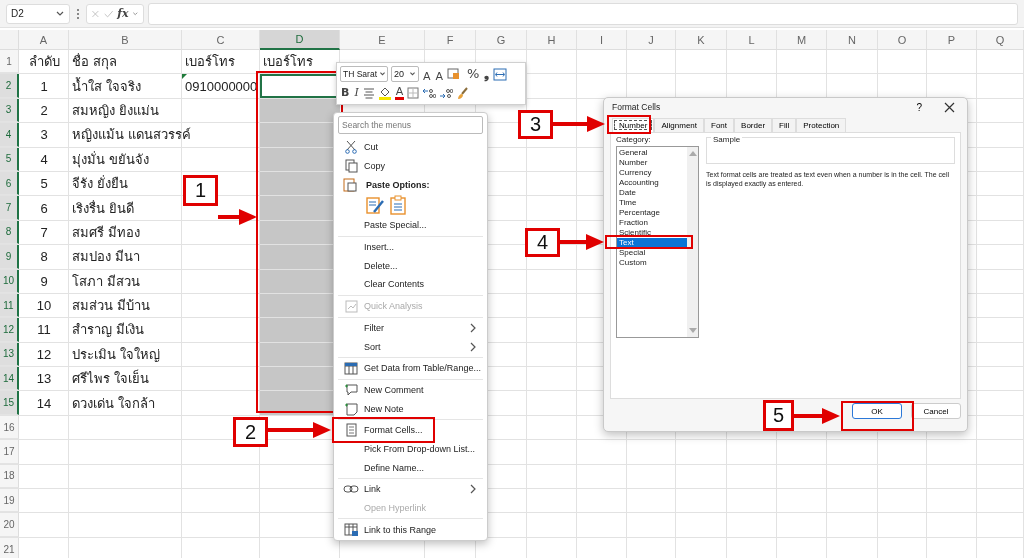  Describe the element at coordinates (652, 233) in the screenshot. I see `category-item: Scientific` at that location.